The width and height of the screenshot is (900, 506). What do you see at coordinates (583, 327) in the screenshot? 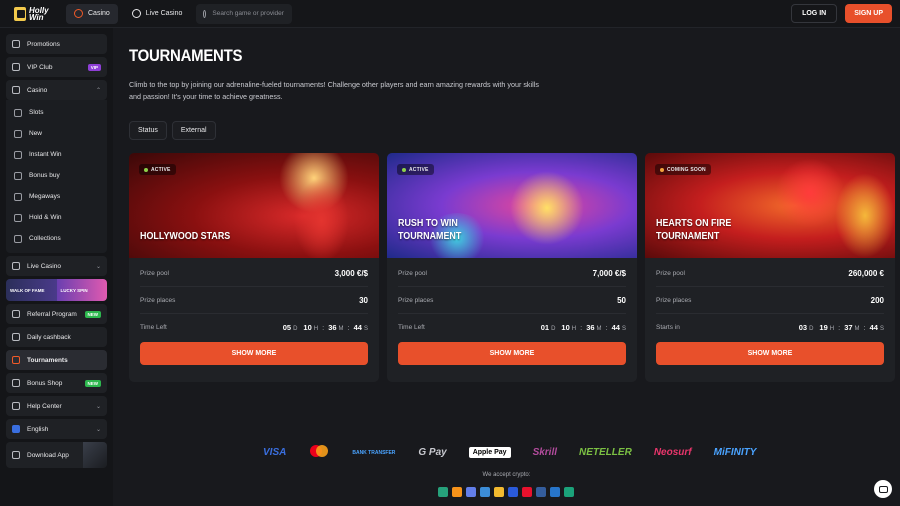
I see `countdown-timer: 01 D 10 H: 36 M: 44 S` at bounding box center [583, 327].